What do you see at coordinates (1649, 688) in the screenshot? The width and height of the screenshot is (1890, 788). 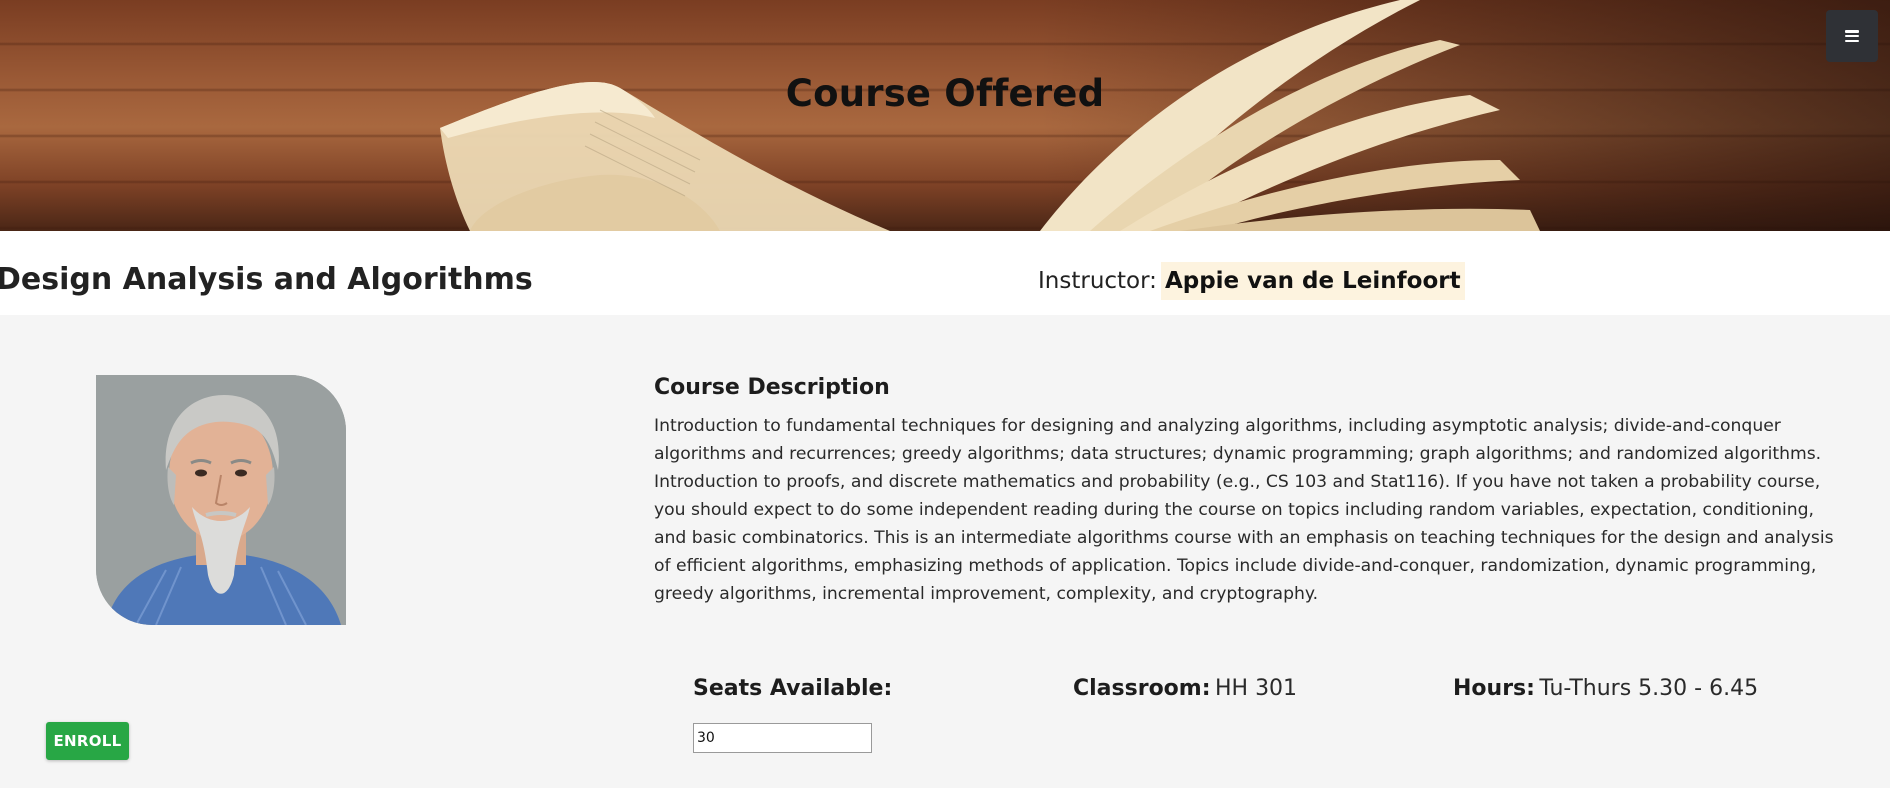 I see `hours-value: Tu-Thurs 5.30 - 6.45` at bounding box center [1649, 688].